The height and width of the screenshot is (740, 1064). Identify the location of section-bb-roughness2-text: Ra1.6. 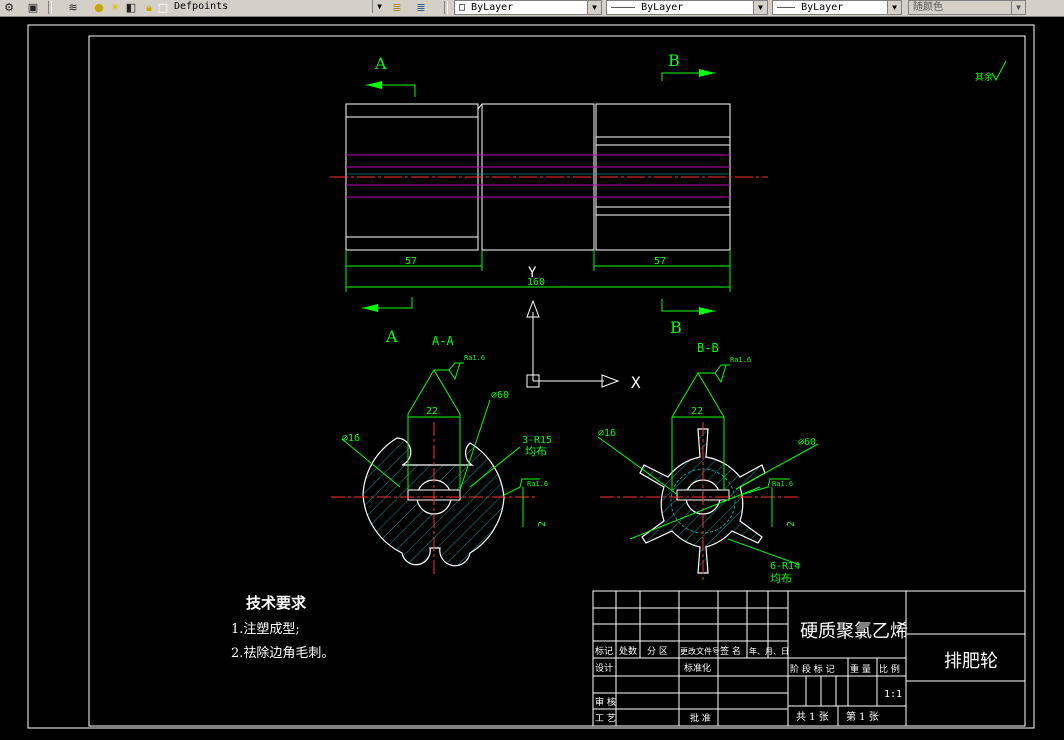
(782, 484).